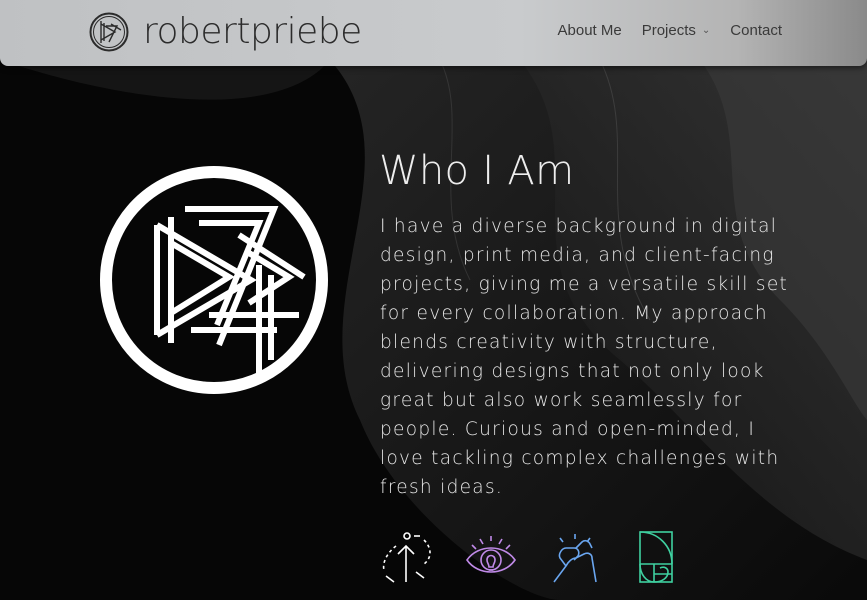 The height and width of the screenshot is (600, 867). What do you see at coordinates (477, 171) in the screenshot?
I see `page-title: Who I Am` at bounding box center [477, 171].